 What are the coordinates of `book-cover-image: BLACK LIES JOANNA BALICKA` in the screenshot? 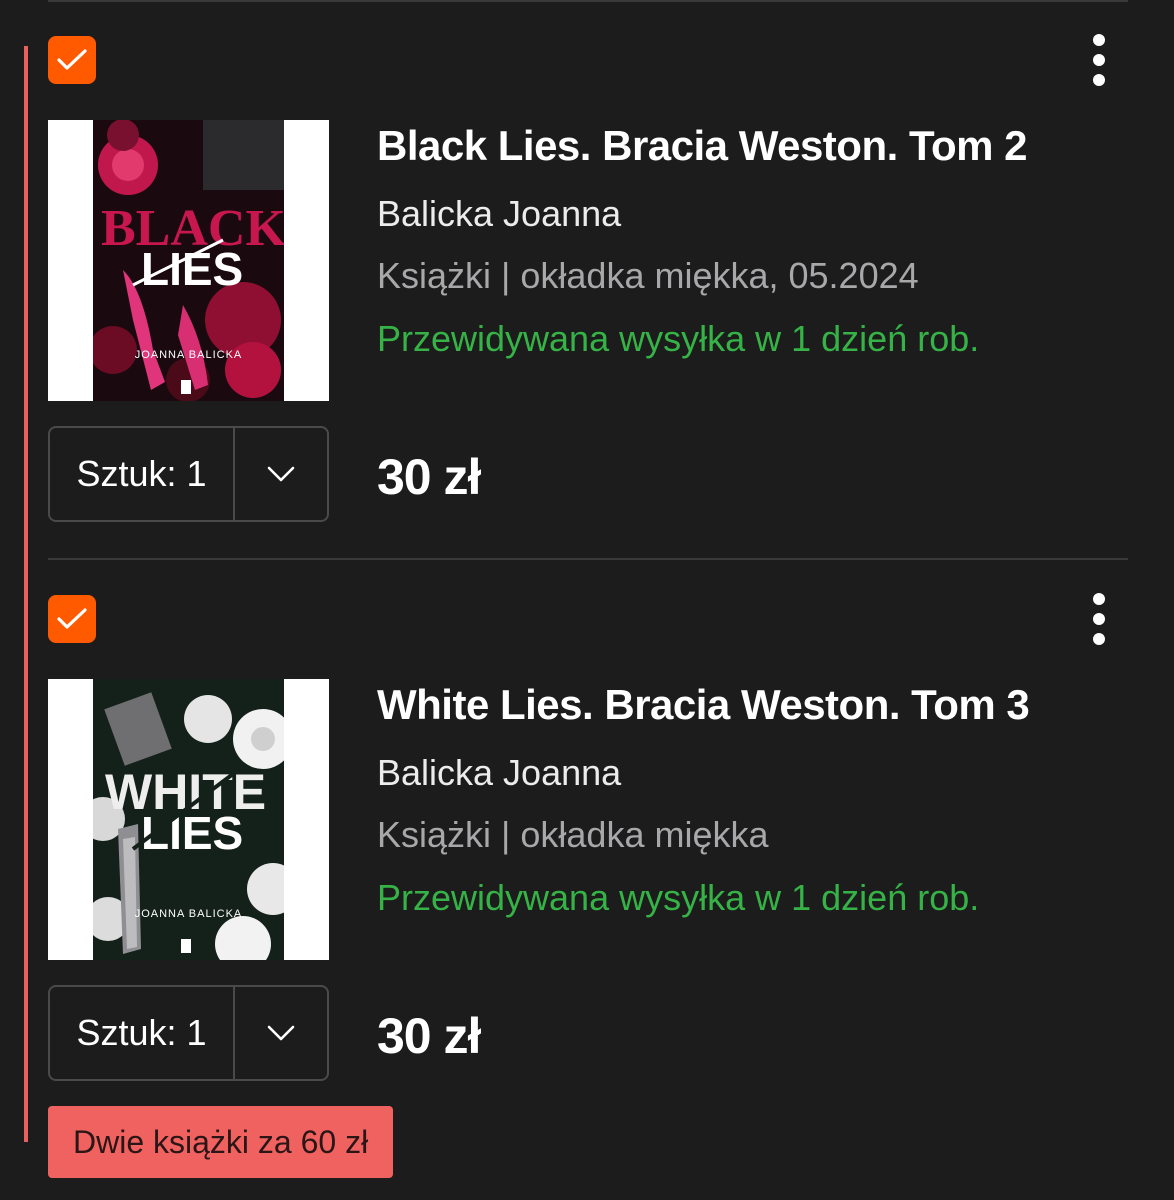 It's located at (188, 260).